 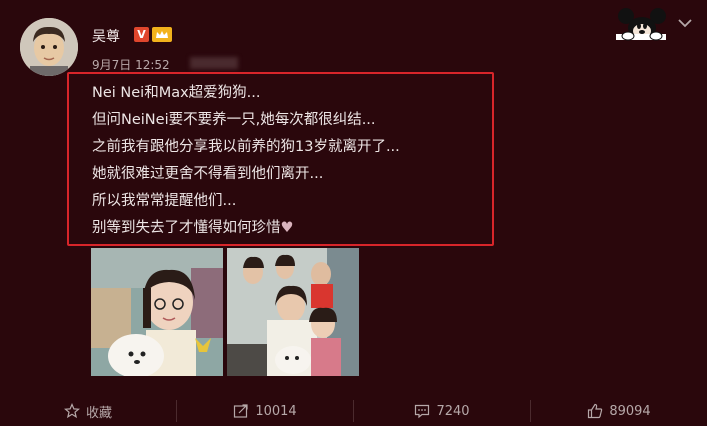 What do you see at coordinates (276, 411) in the screenshot?
I see `repost-count: 10014` at bounding box center [276, 411].